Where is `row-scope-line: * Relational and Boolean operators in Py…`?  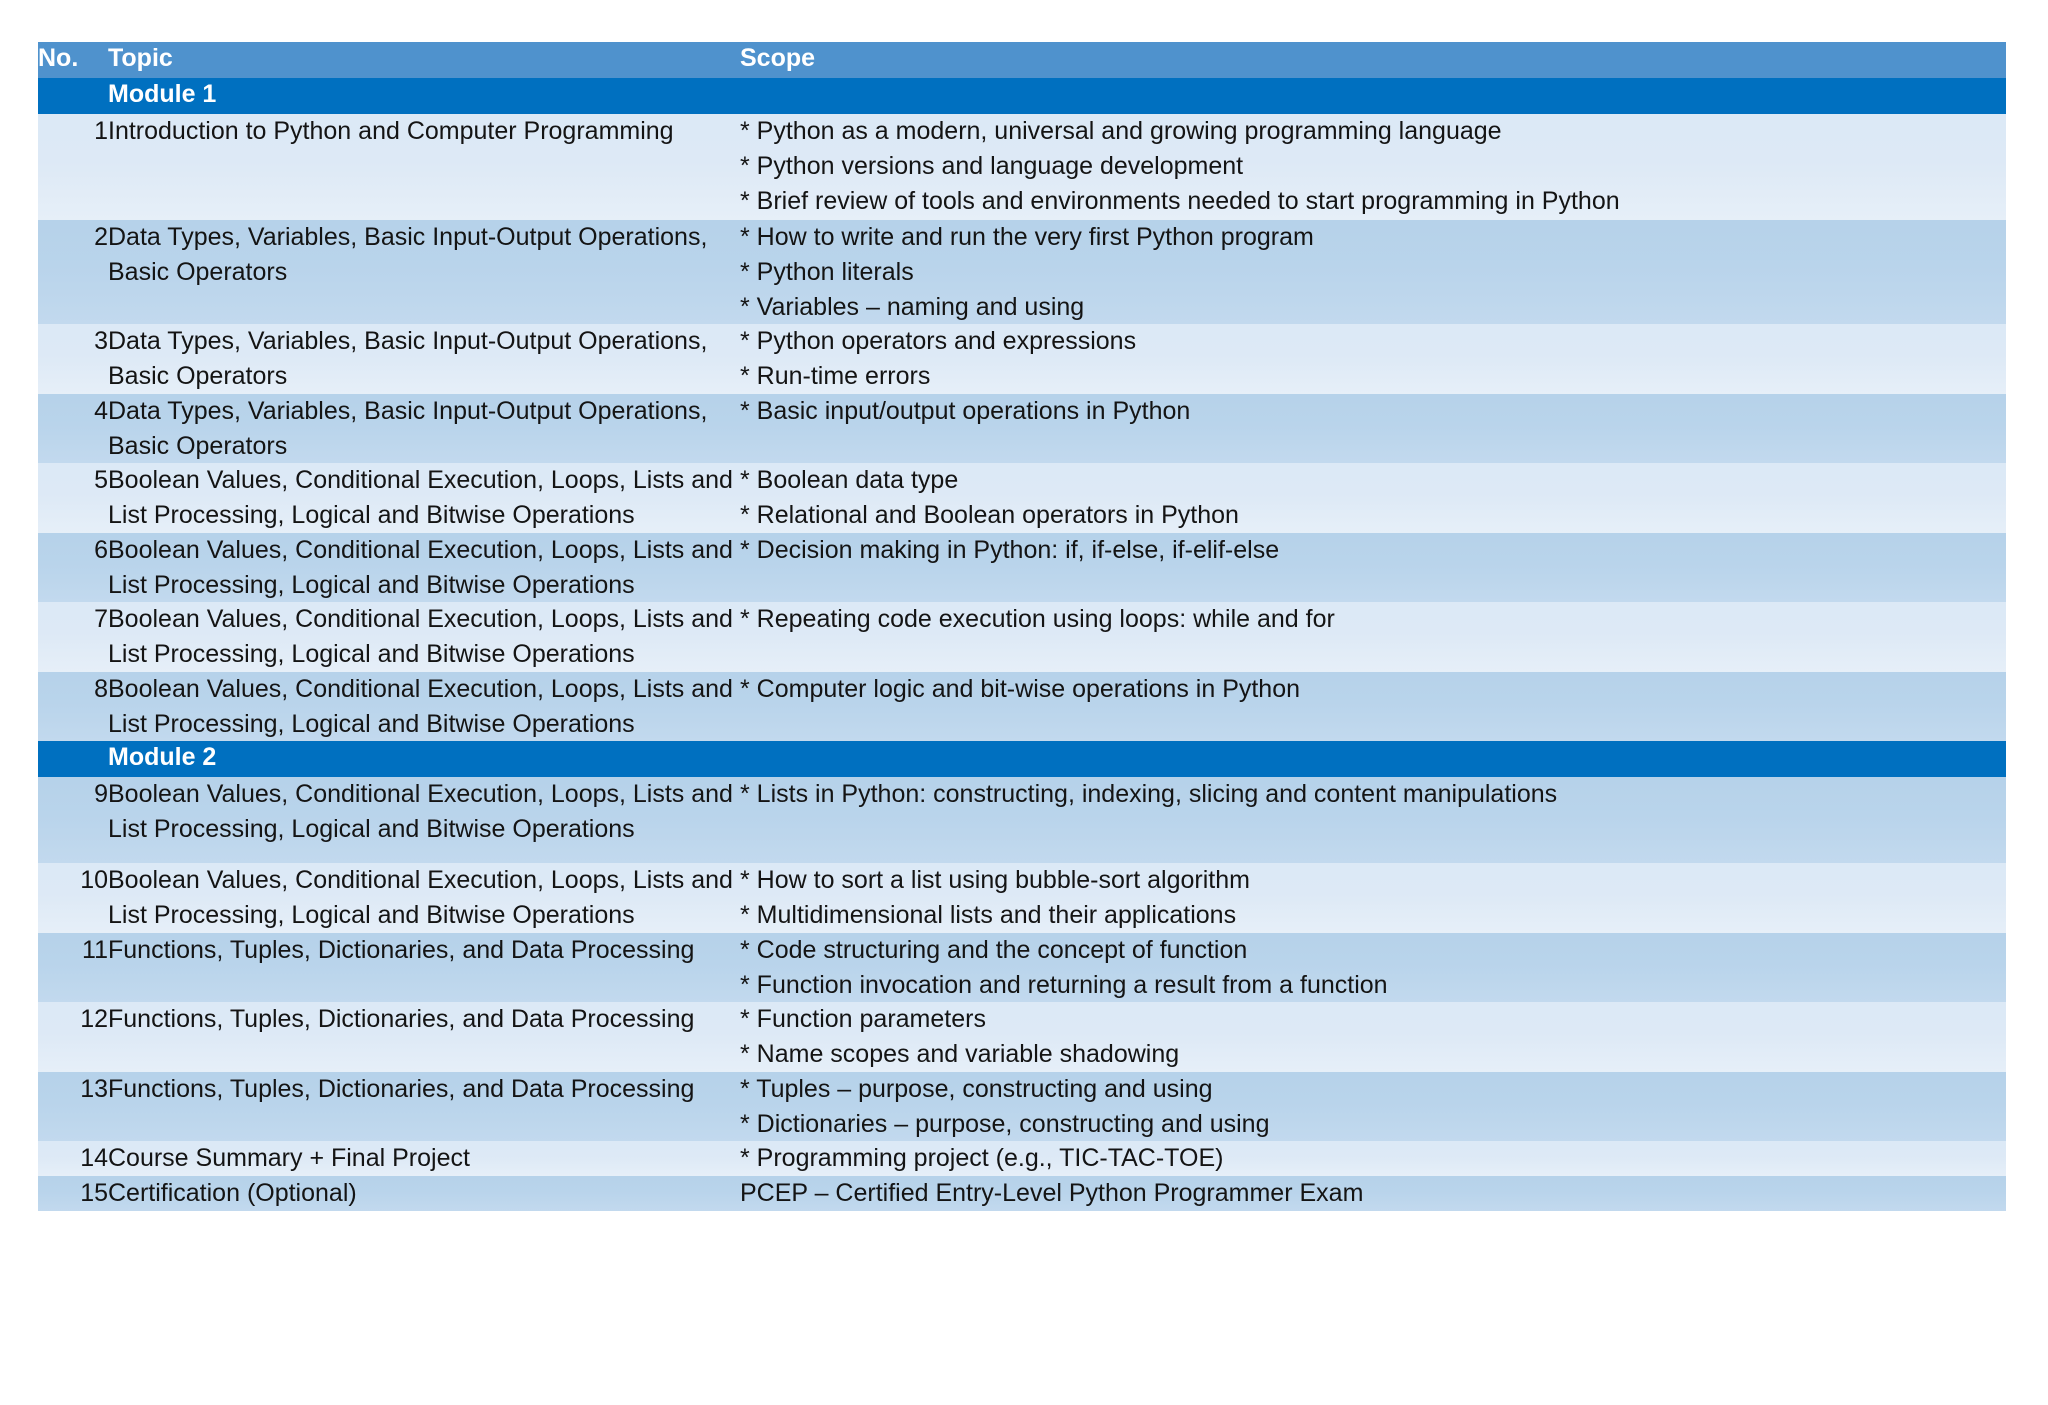 row-scope-line: * Relational and Boolean operators in Py… is located at coordinates (989, 515).